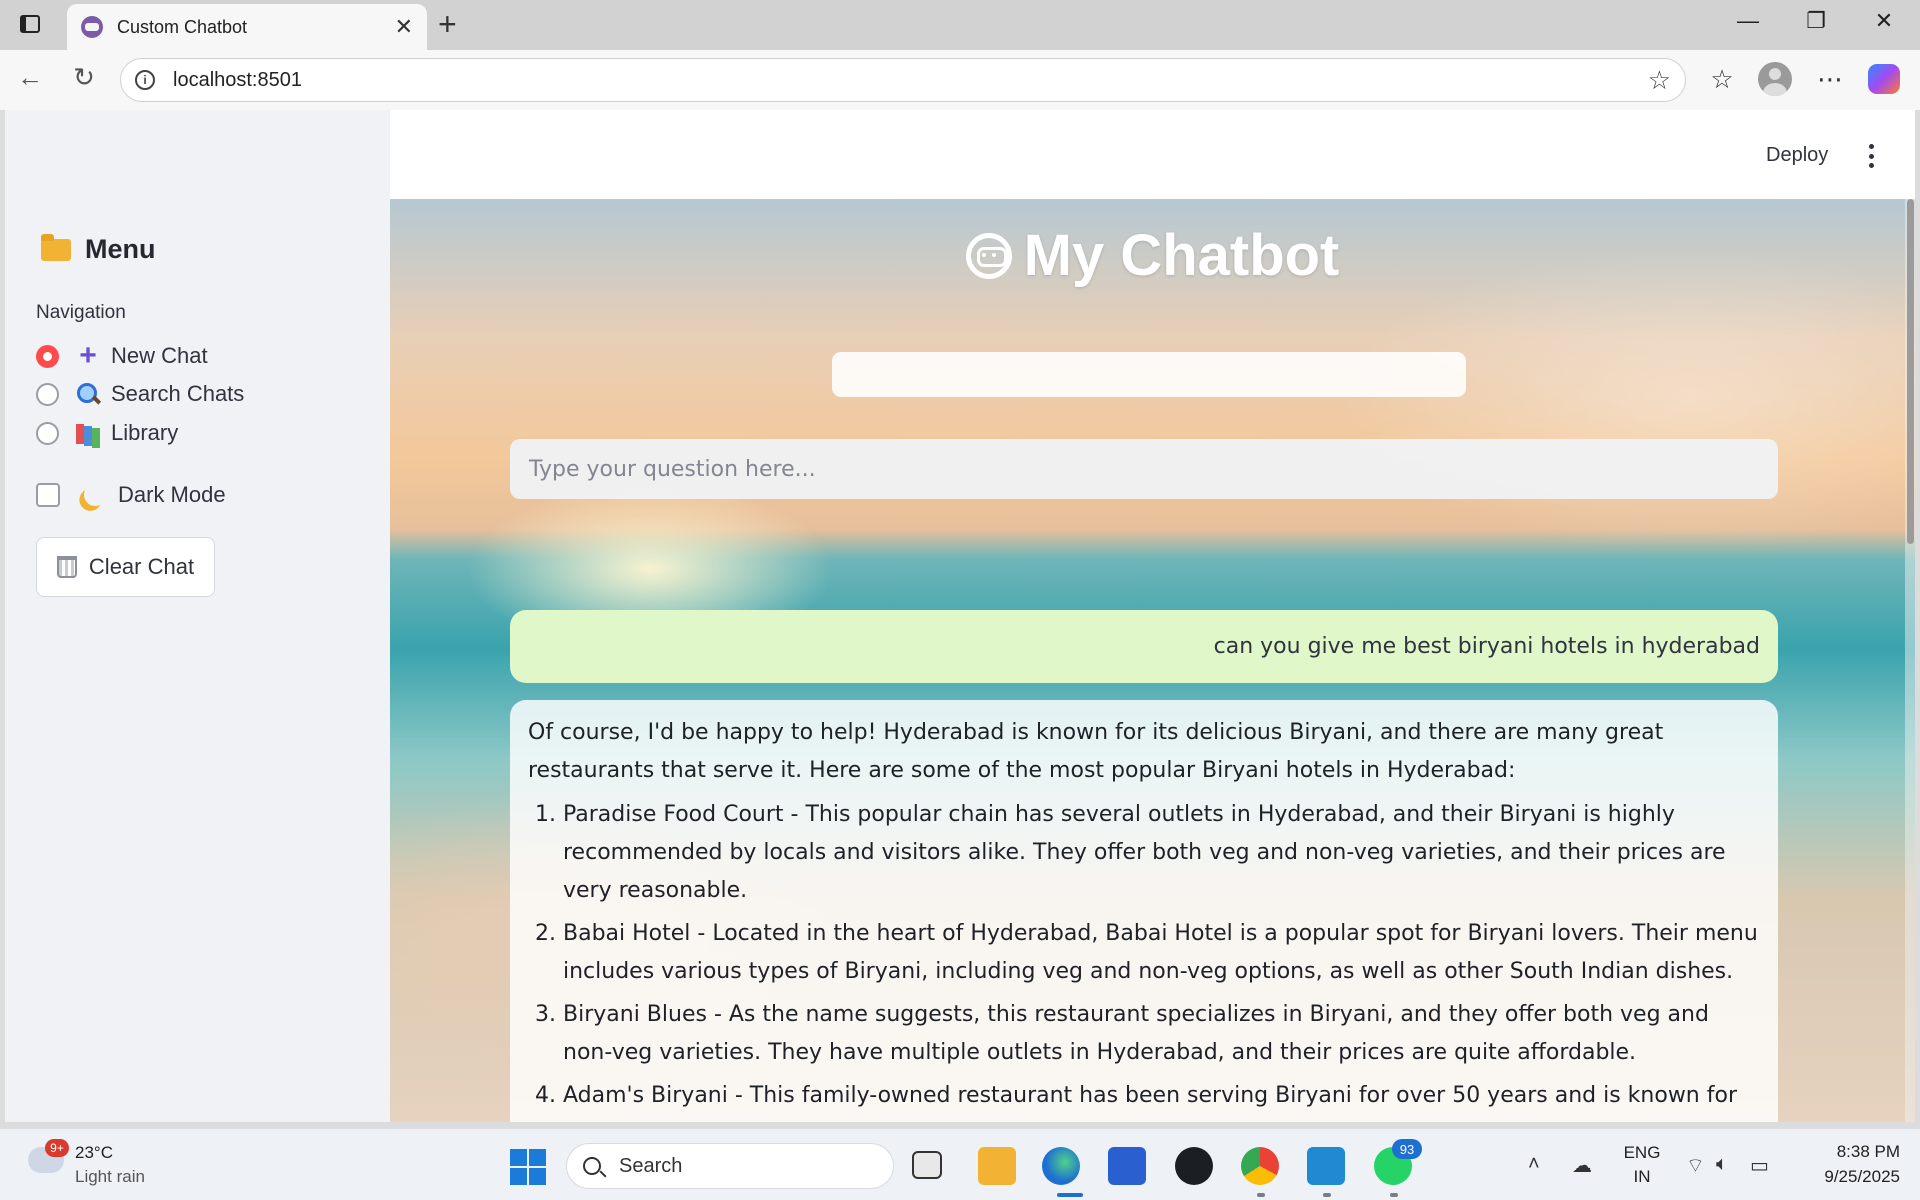 The image size is (1920, 1200). Describe the element at coordinates (730, 1166) in the screenshot. I see `taskbar-search: Search` at that location.